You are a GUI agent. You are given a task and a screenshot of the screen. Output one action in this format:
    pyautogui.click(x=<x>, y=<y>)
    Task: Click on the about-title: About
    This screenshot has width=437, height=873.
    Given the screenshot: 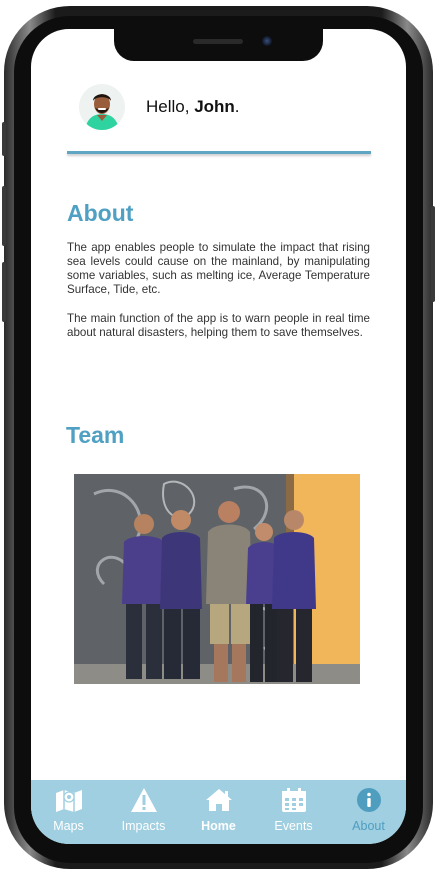 What is the action you would take?
    pyautogui.click(x=100, y=213)
    